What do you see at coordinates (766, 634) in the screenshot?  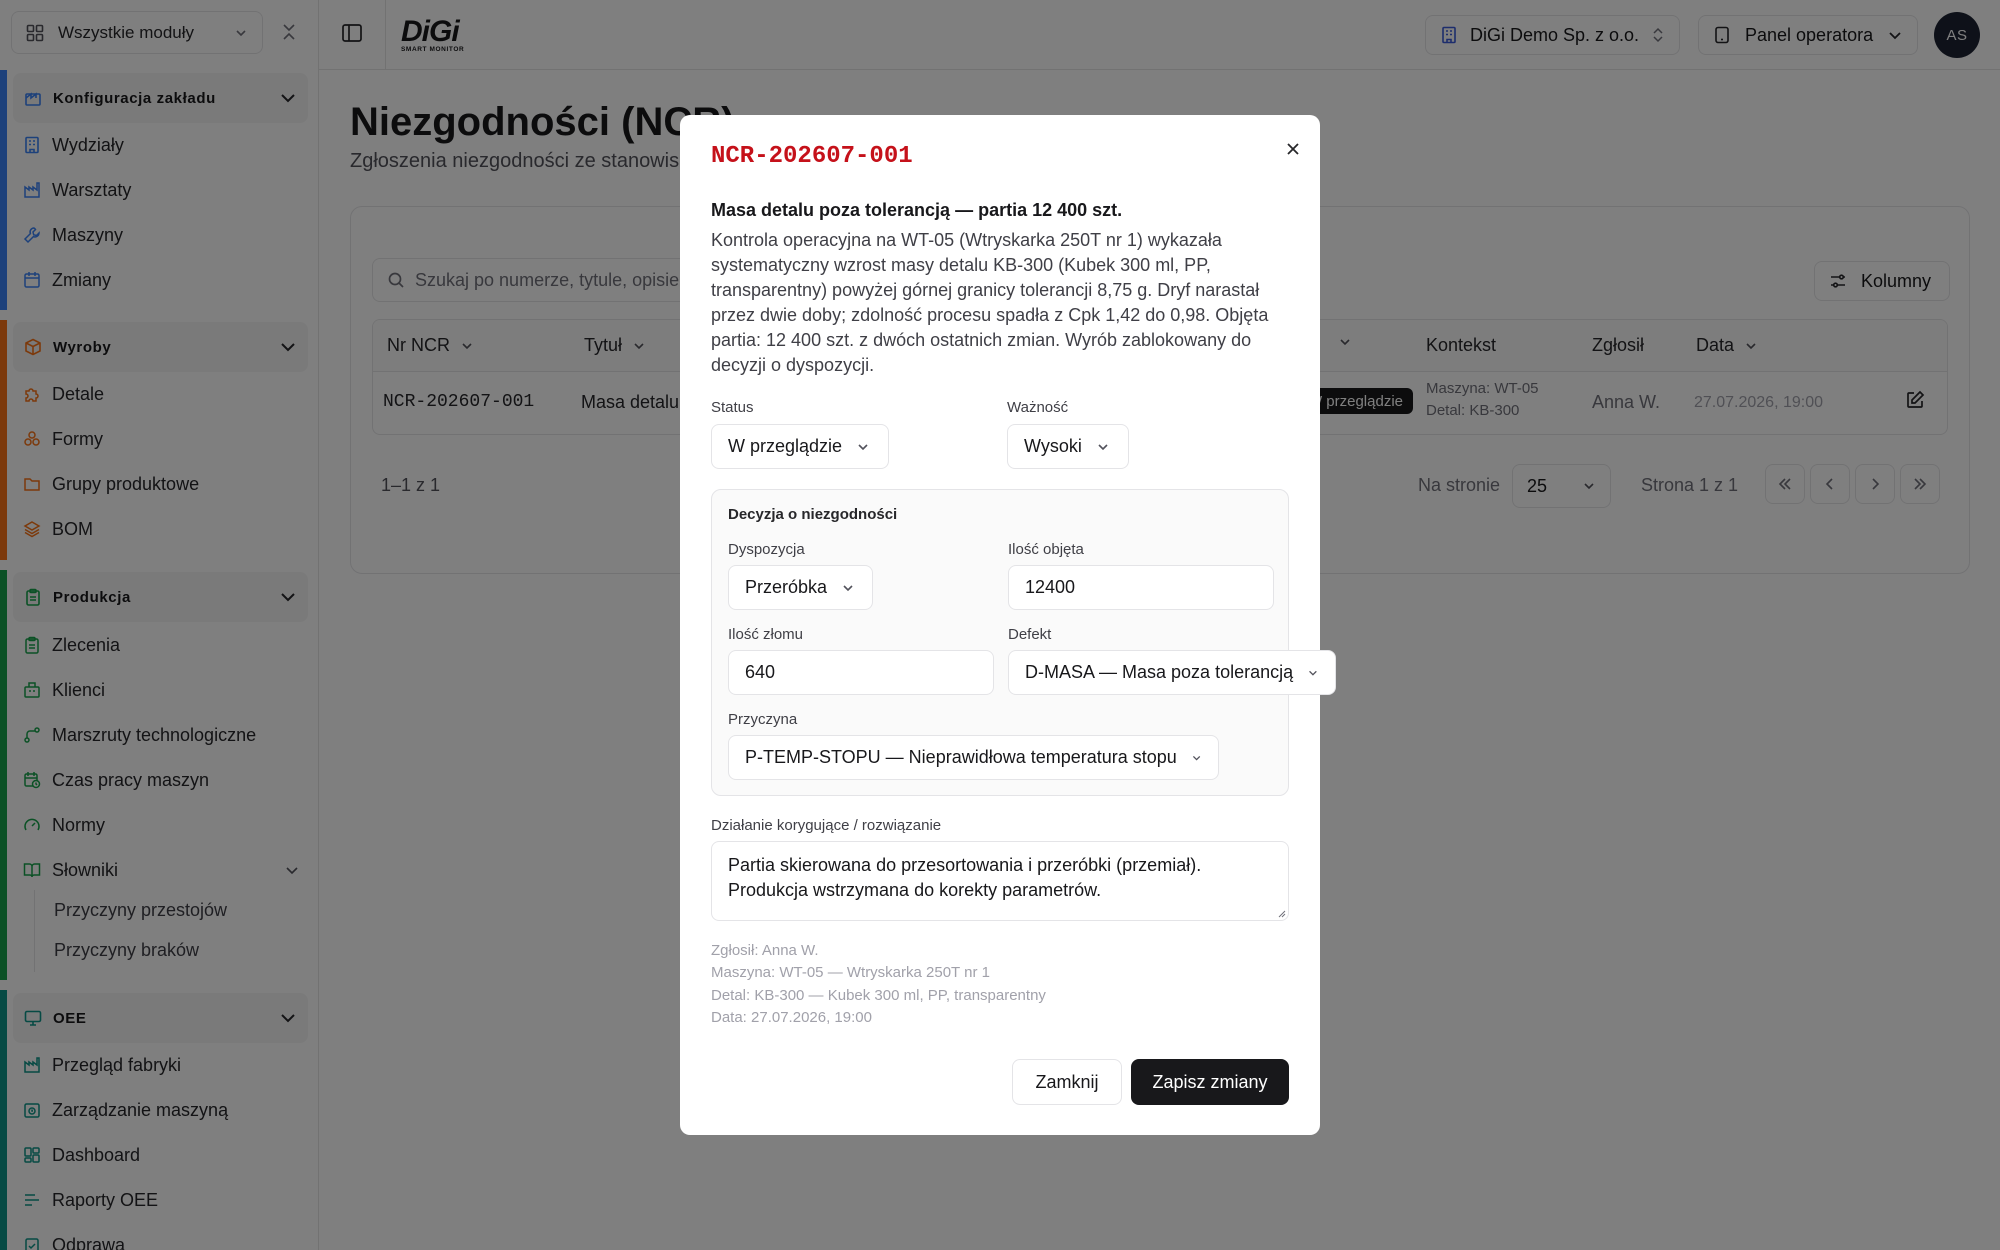 I see `scrap-label: Ilość złomu` at bounding box center [766, 634].